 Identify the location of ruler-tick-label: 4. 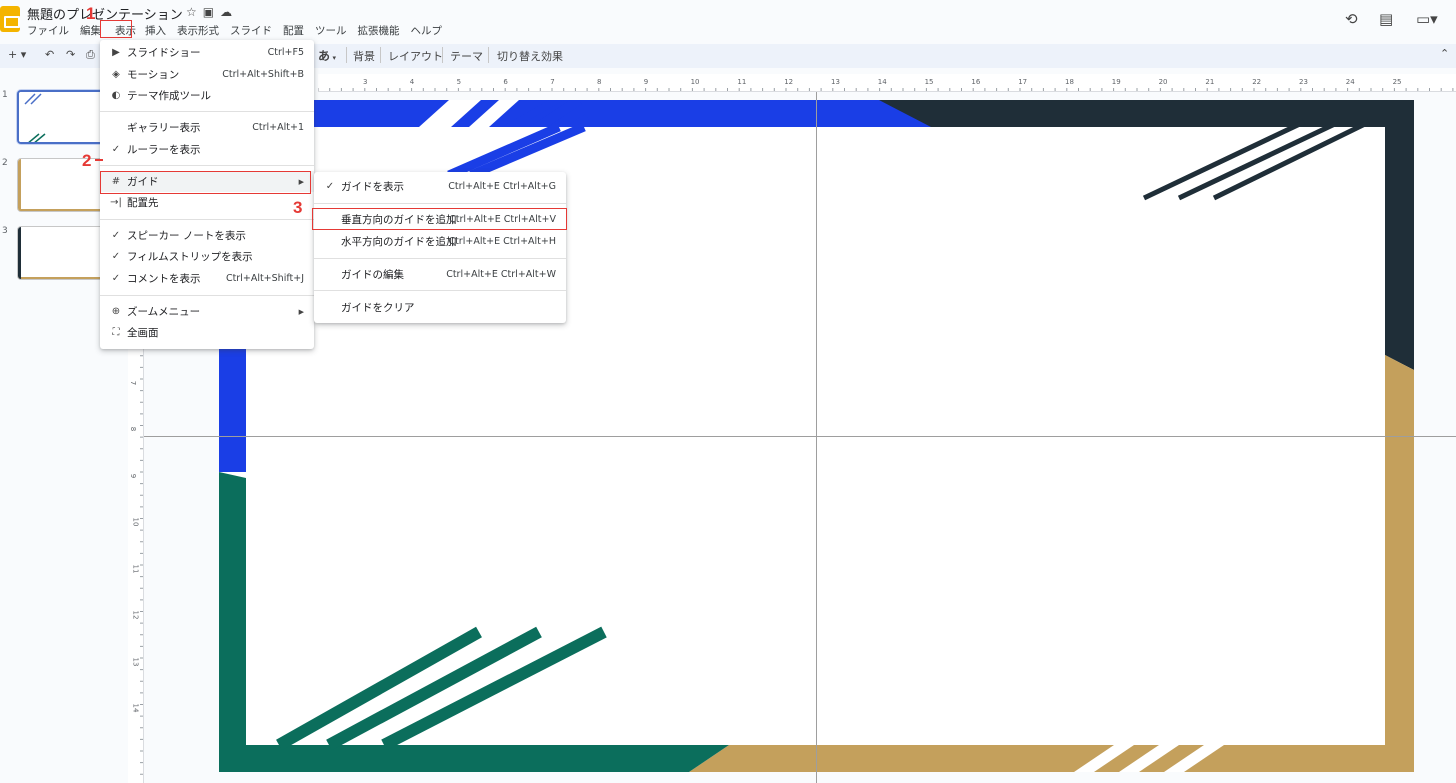
(412, 82).